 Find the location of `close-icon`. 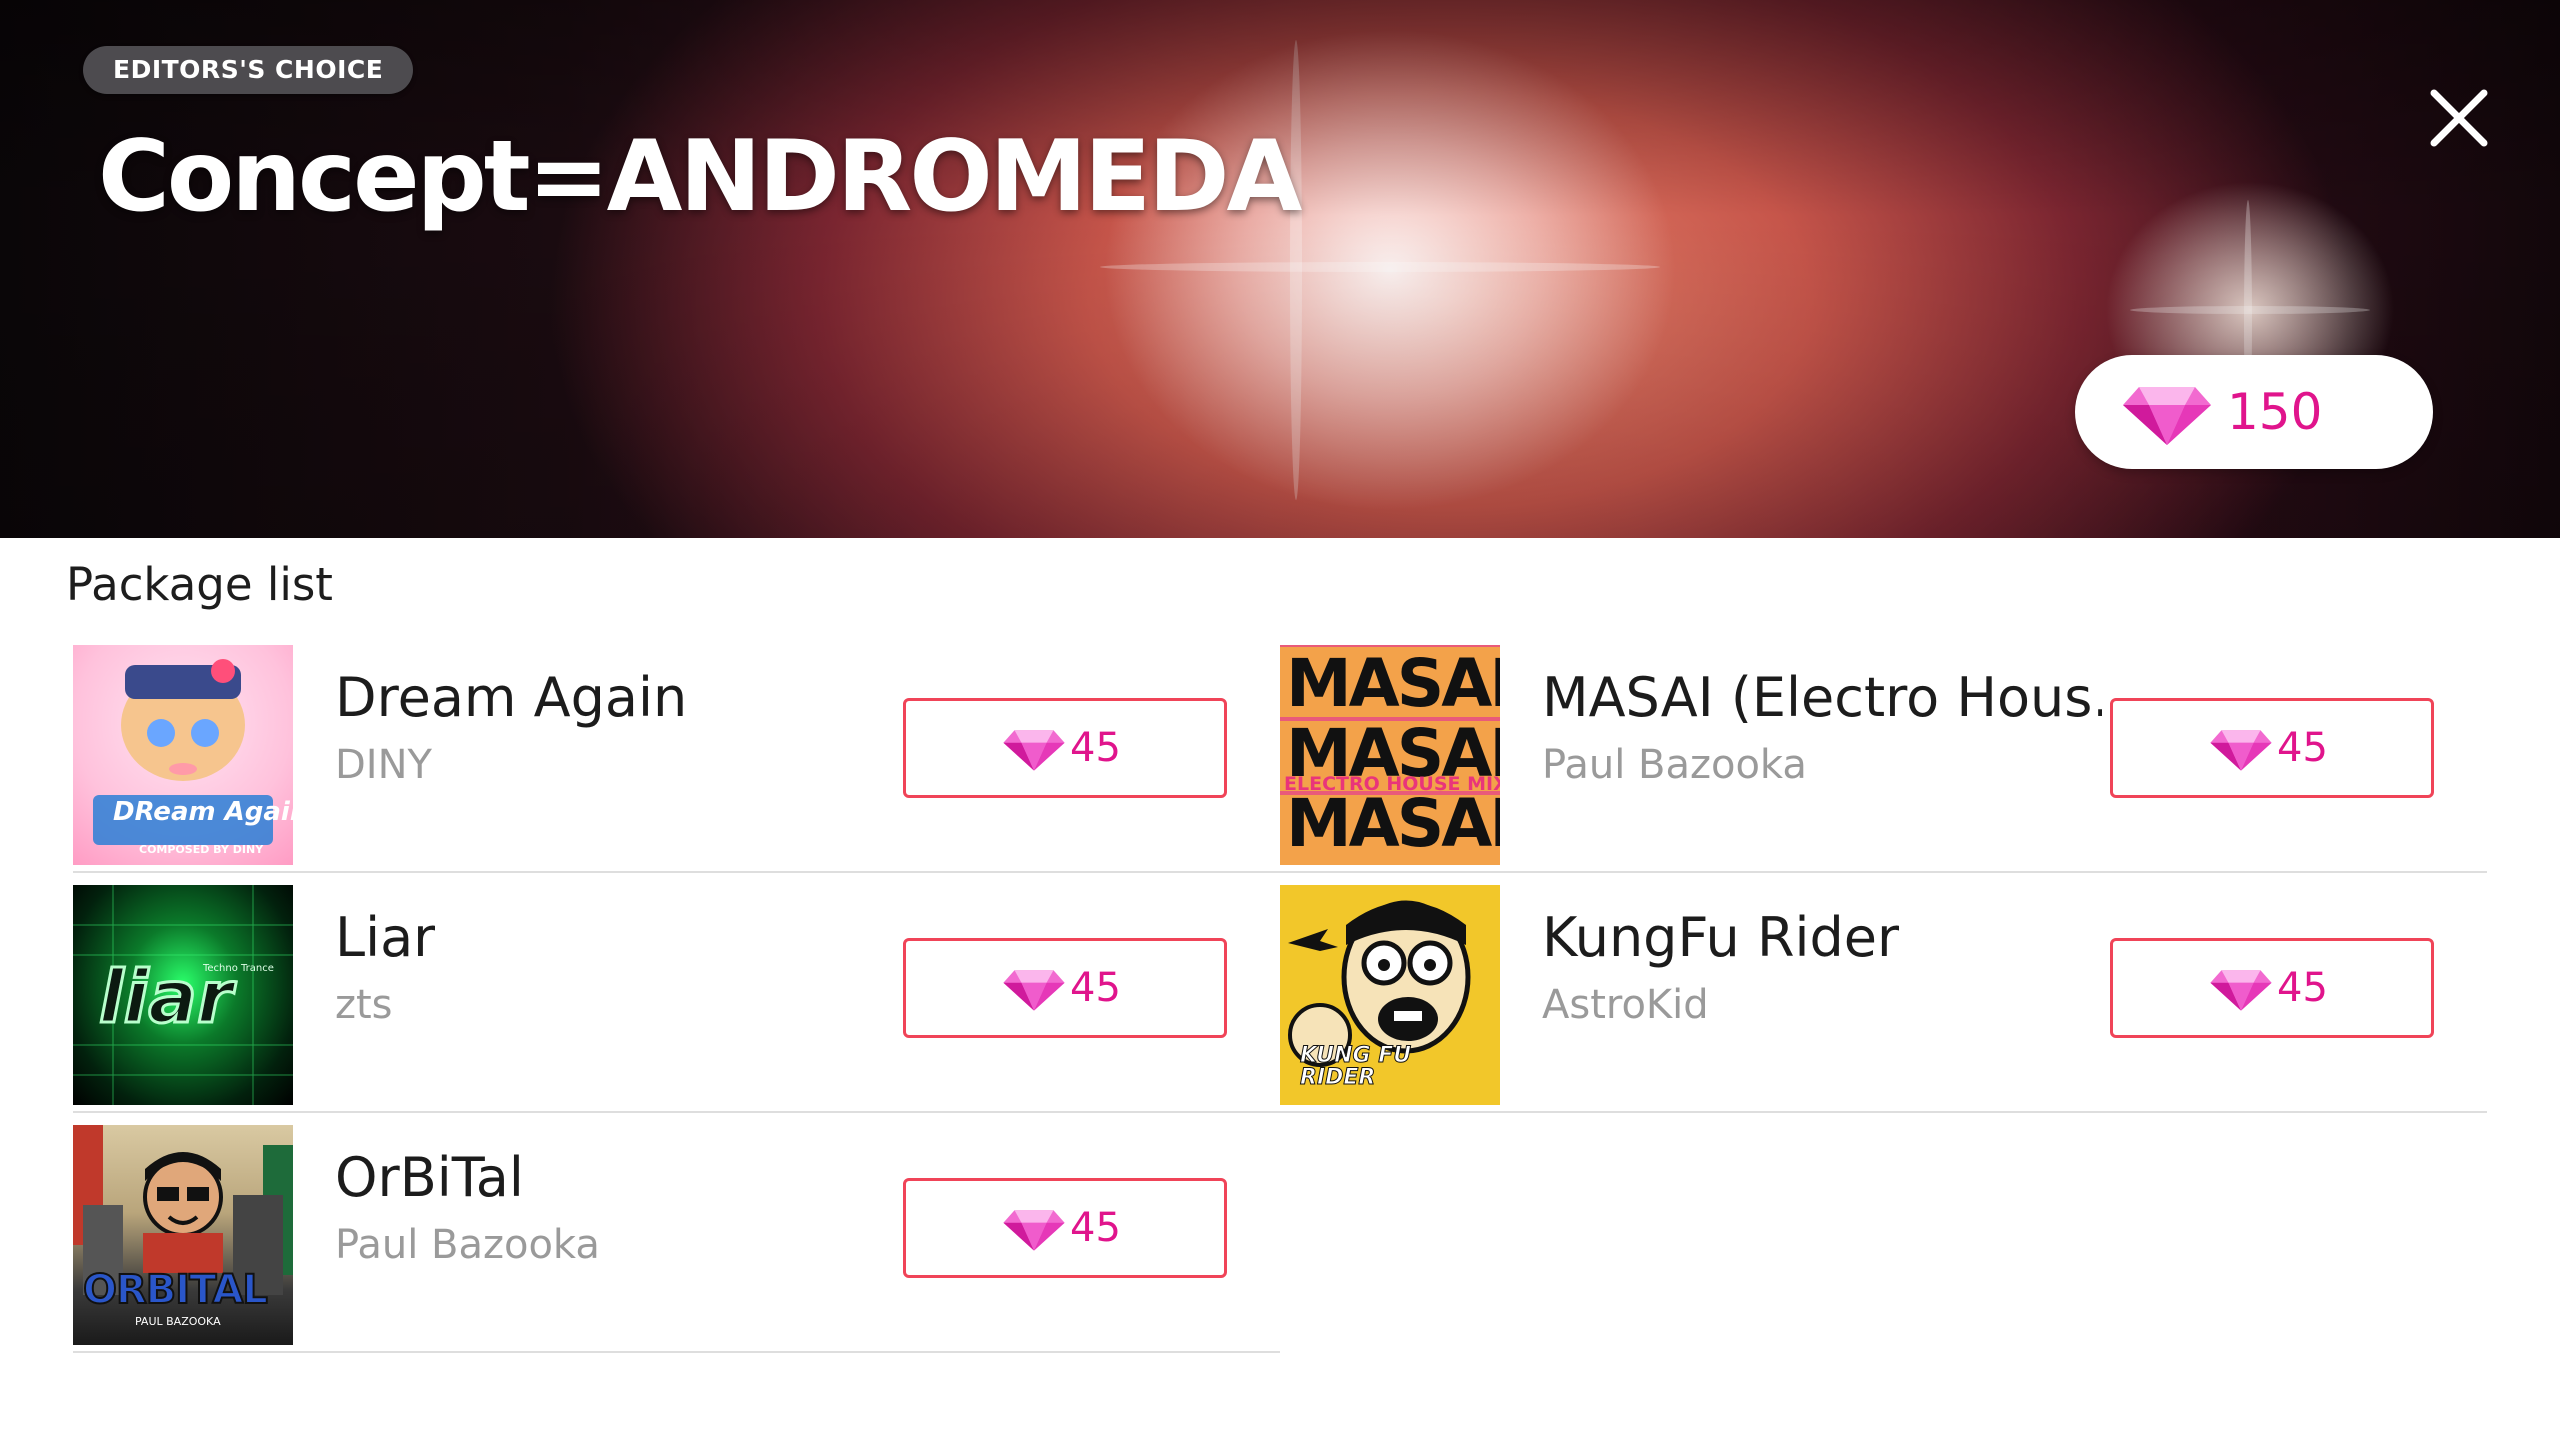

close-icon is located at coordinates (2459, 118).